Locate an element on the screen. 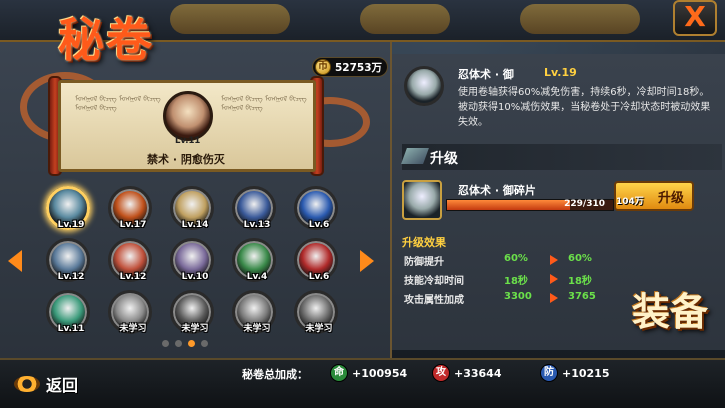 The image size is (725, 408). close-button: X is located at coordinates (695, 18).